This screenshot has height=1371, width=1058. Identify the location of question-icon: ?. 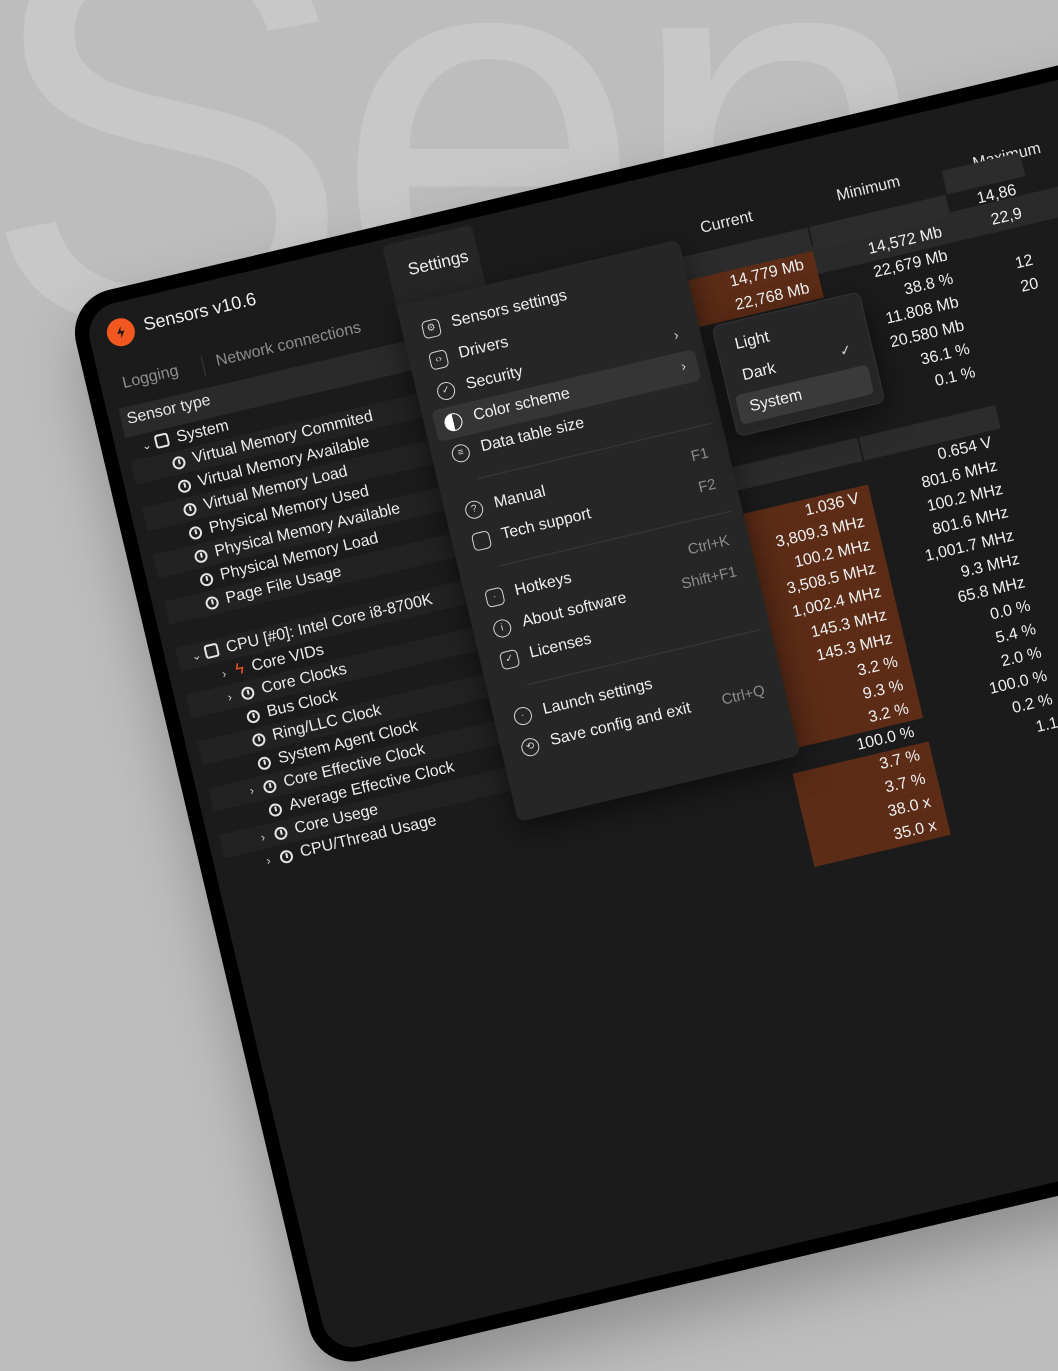
(474, 509).